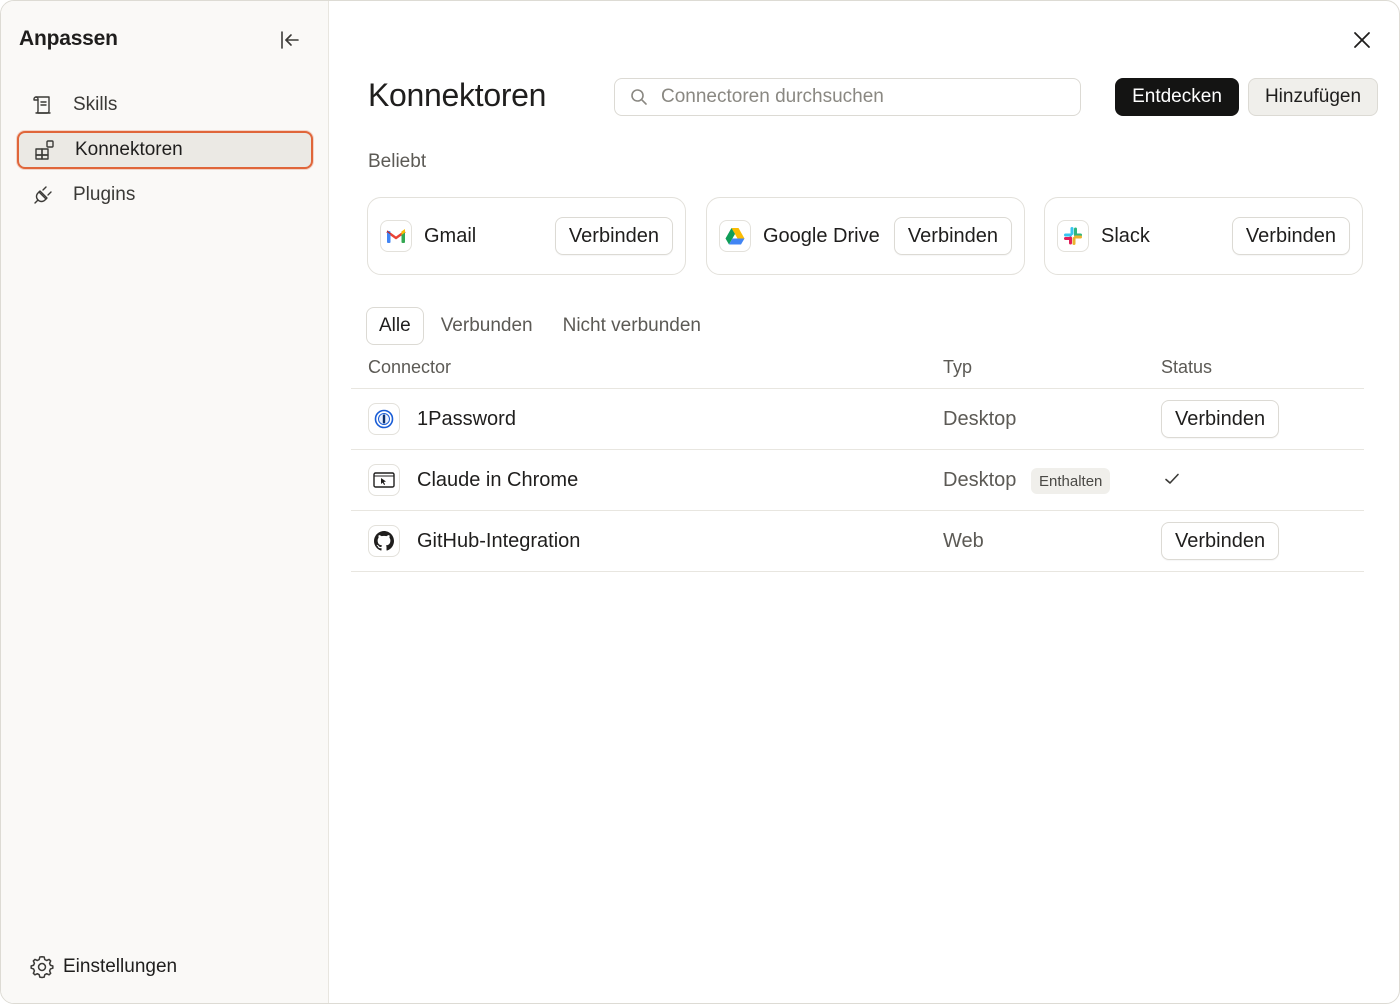  Describe the element at coordinates (1220, 541) in the screenshot. I see `connect-github-button: Verbinden` at that location.